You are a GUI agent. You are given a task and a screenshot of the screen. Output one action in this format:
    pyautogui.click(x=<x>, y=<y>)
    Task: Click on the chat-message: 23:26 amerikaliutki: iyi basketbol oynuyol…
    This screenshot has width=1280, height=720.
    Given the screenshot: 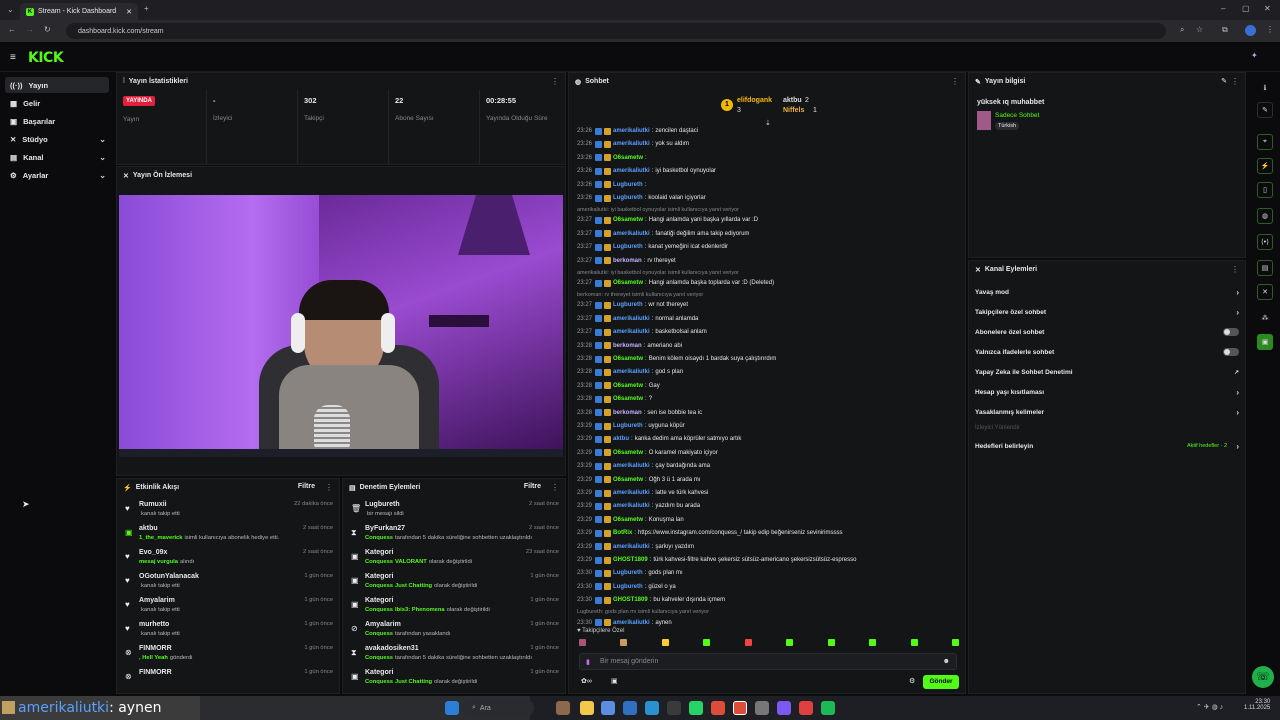 What is the action you would take?
    pyautogui.click(x=765, y=171)
    